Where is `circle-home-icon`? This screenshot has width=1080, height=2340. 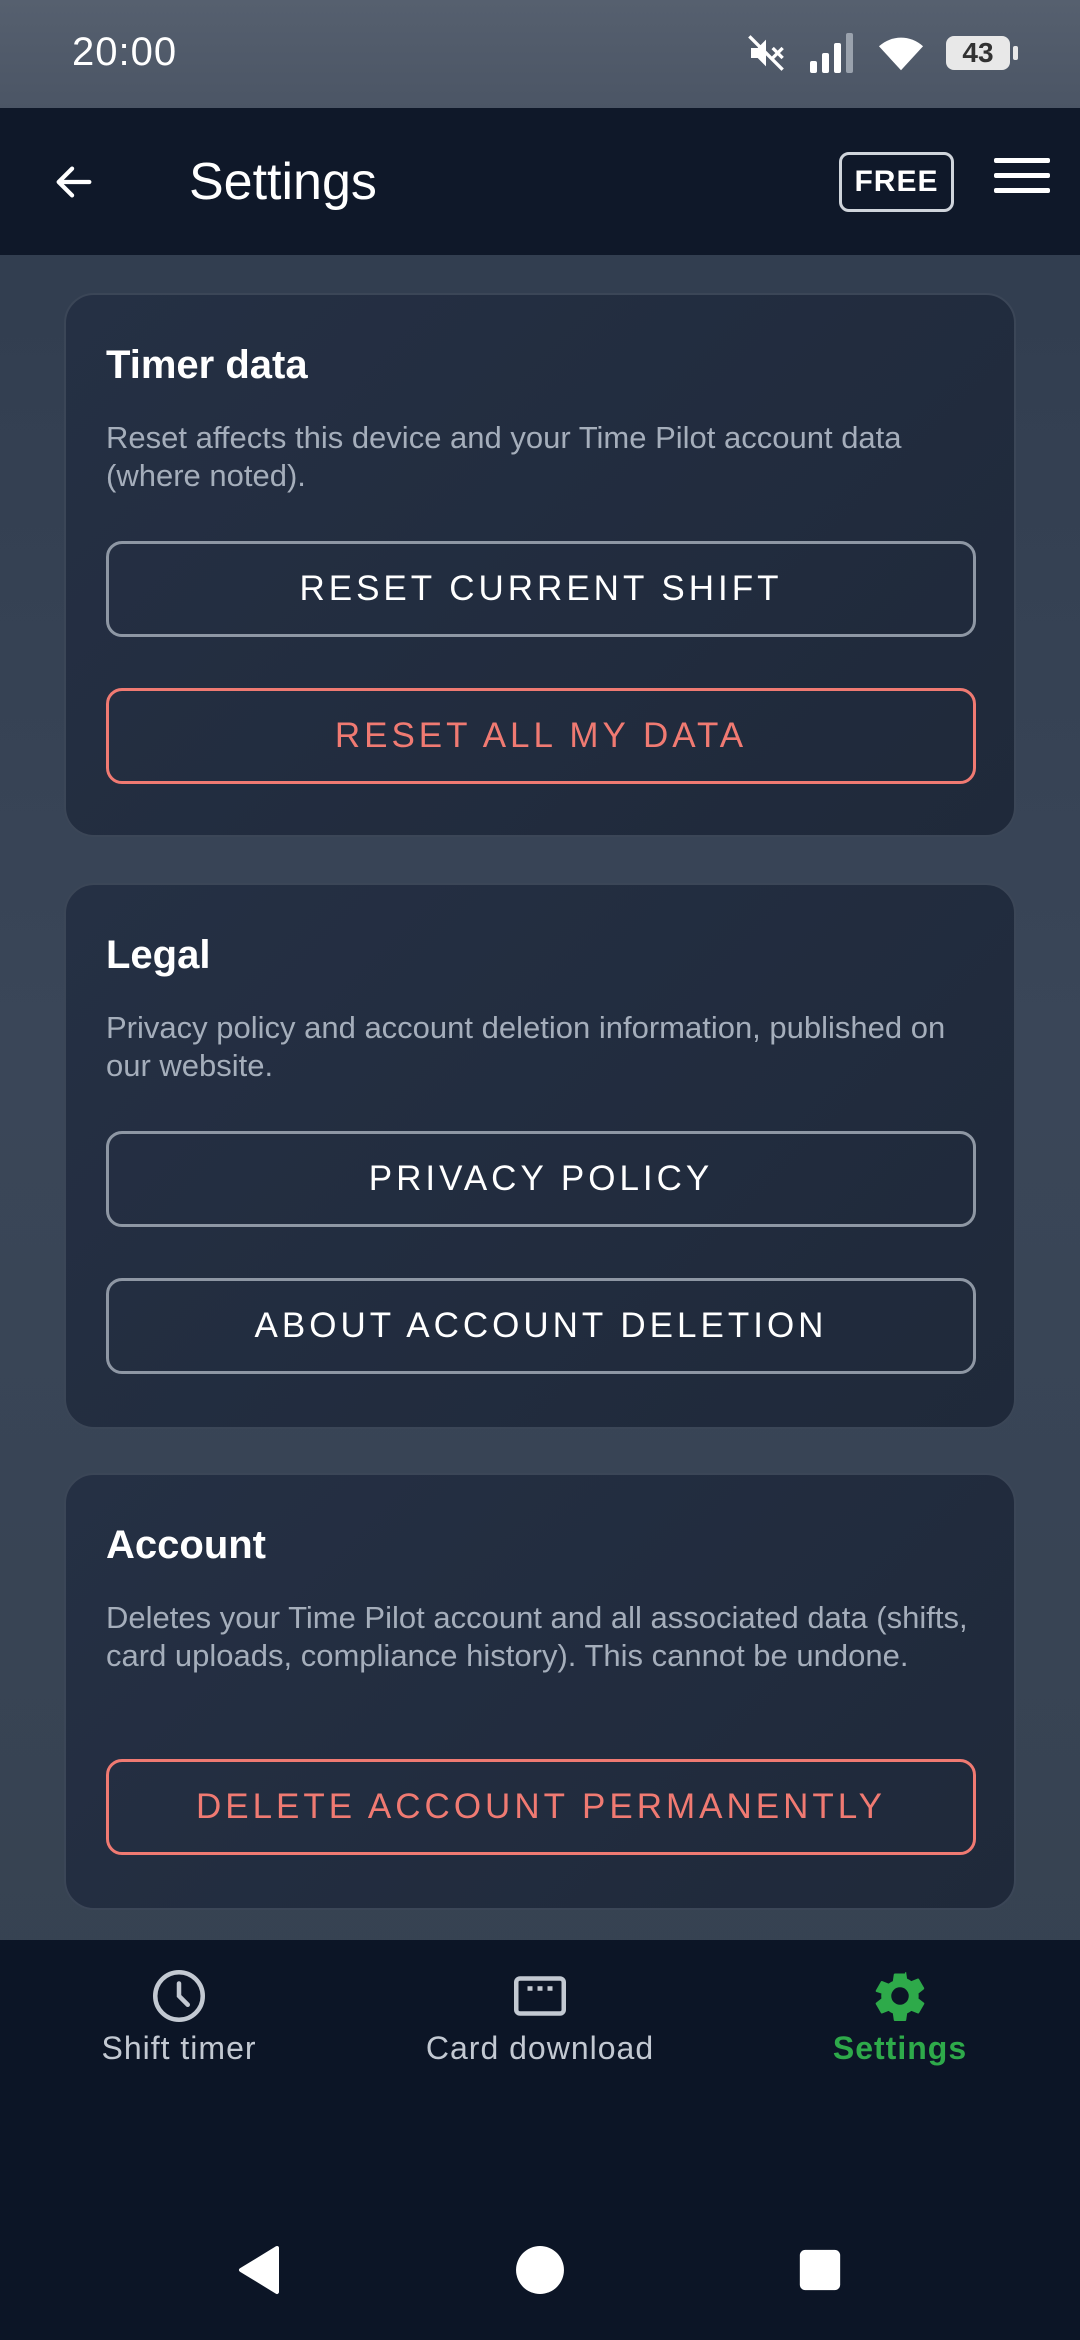 circle-home-icon is located at coordinates (540, 2270).